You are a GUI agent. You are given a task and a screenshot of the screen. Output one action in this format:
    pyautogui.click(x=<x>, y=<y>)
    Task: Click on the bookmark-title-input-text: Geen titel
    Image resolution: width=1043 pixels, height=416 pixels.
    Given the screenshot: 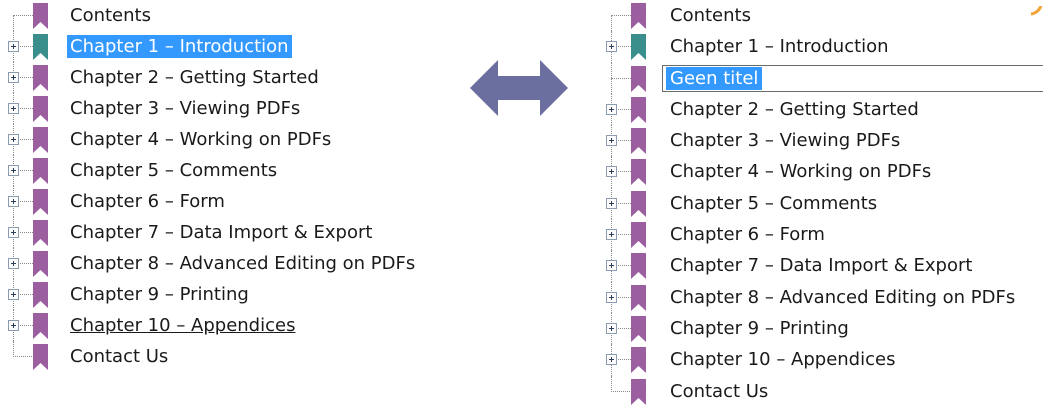 What is the action you would take?
    pyautogui.click(x=714, y=78)
    